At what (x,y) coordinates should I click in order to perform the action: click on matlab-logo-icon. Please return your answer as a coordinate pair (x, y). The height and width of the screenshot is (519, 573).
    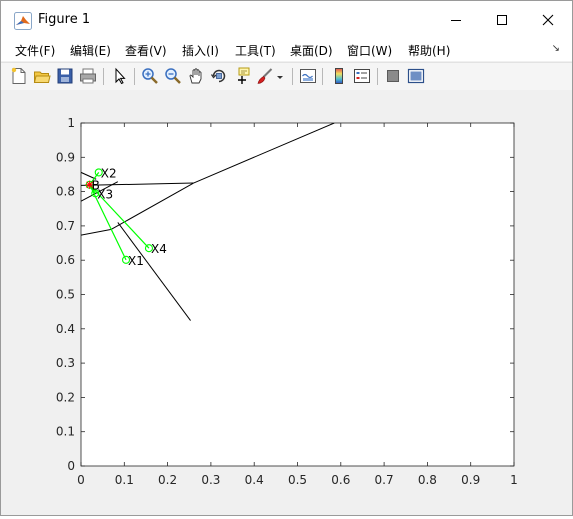
    Looking at the image, I should click on (23, 21).